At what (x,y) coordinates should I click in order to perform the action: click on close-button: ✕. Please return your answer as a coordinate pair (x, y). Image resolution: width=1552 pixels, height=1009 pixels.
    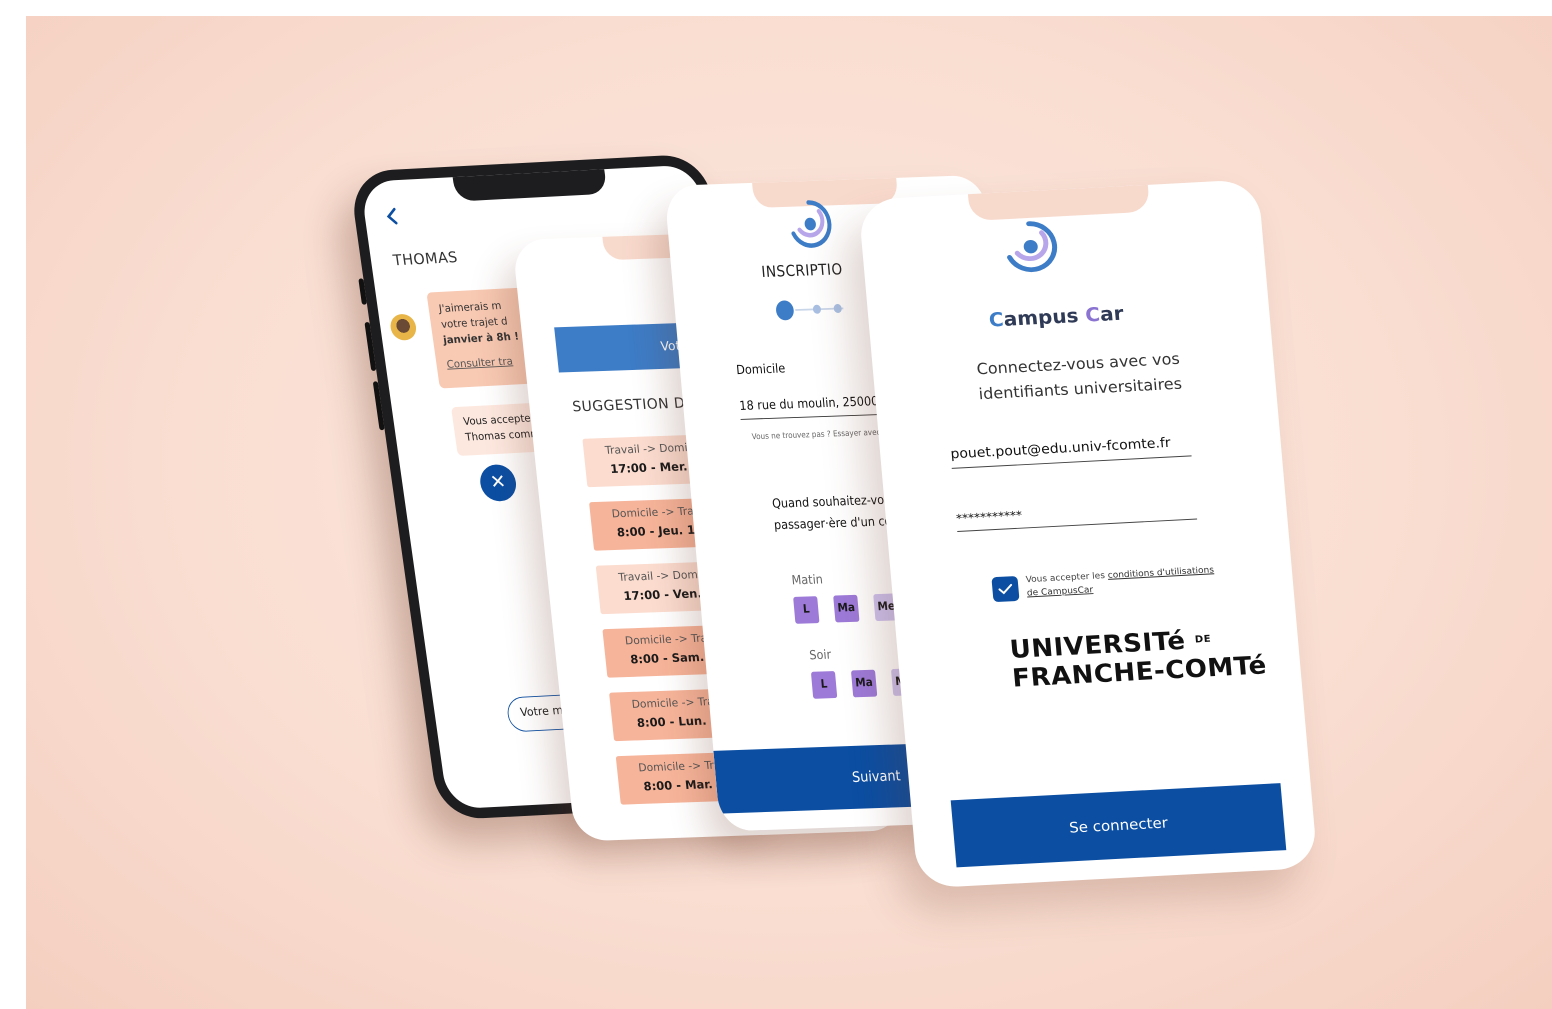
    Looking at the image, I should click on (498, 483).